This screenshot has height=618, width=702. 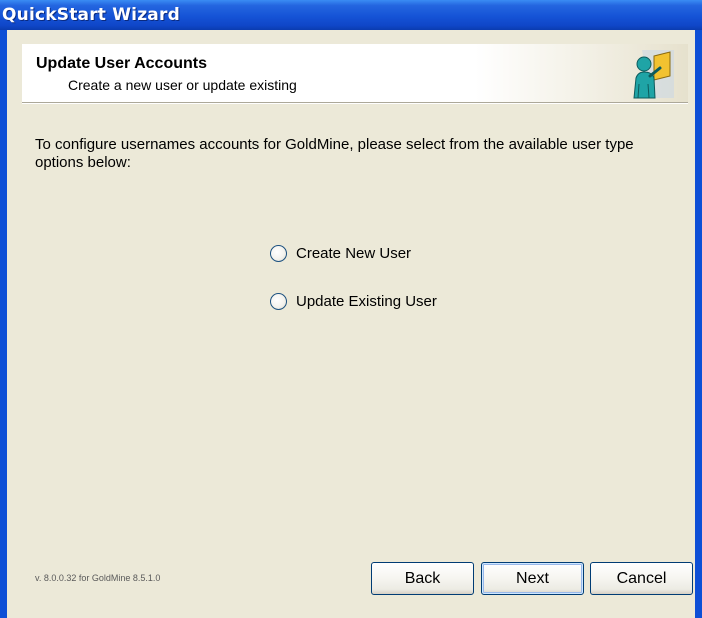 What do you see at coordinates (98, 578) in the screenshot?
I see `version-label: v. 8.0.0.32 for GoldMine 8.5.1.0` at bounding box center [98, 578].